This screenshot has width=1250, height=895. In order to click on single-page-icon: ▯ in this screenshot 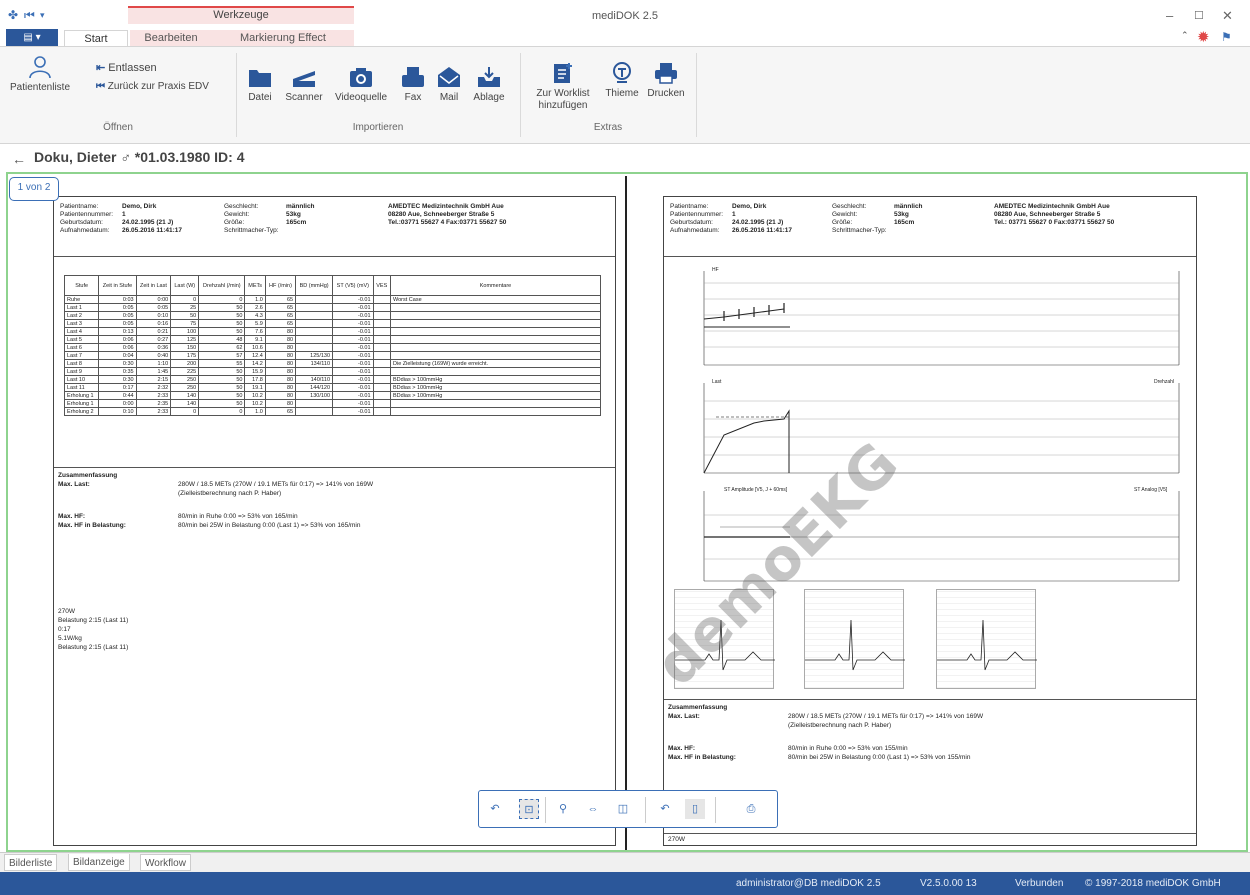, I will do `click(695, 809)`.